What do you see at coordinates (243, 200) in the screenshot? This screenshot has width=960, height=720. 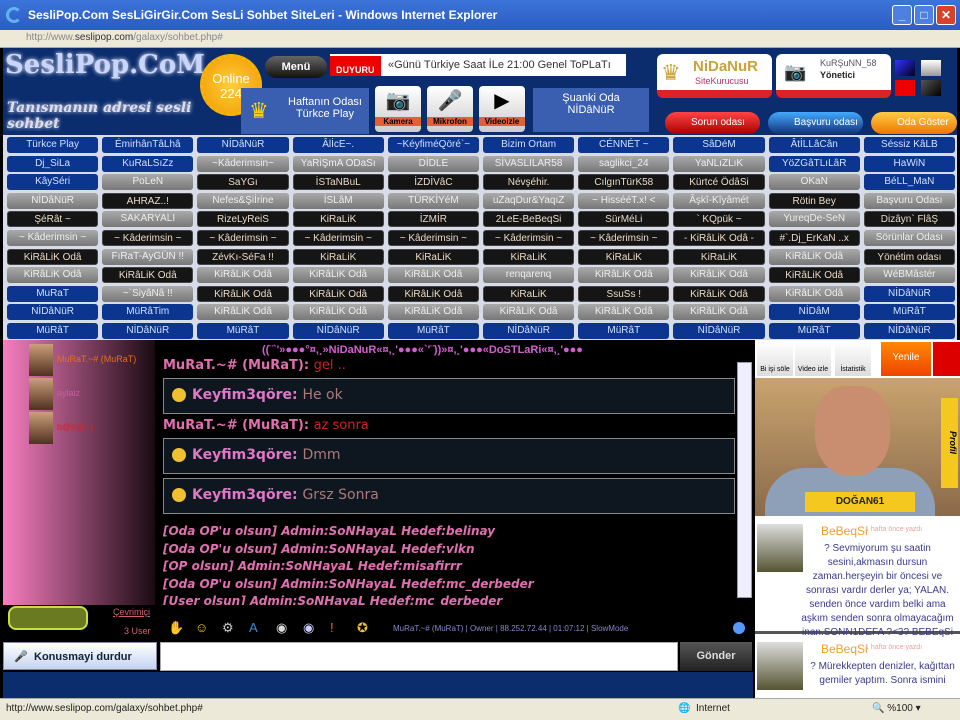 I see `room-button: Nefes&Şiİrine` at bounding box center [243, 200].